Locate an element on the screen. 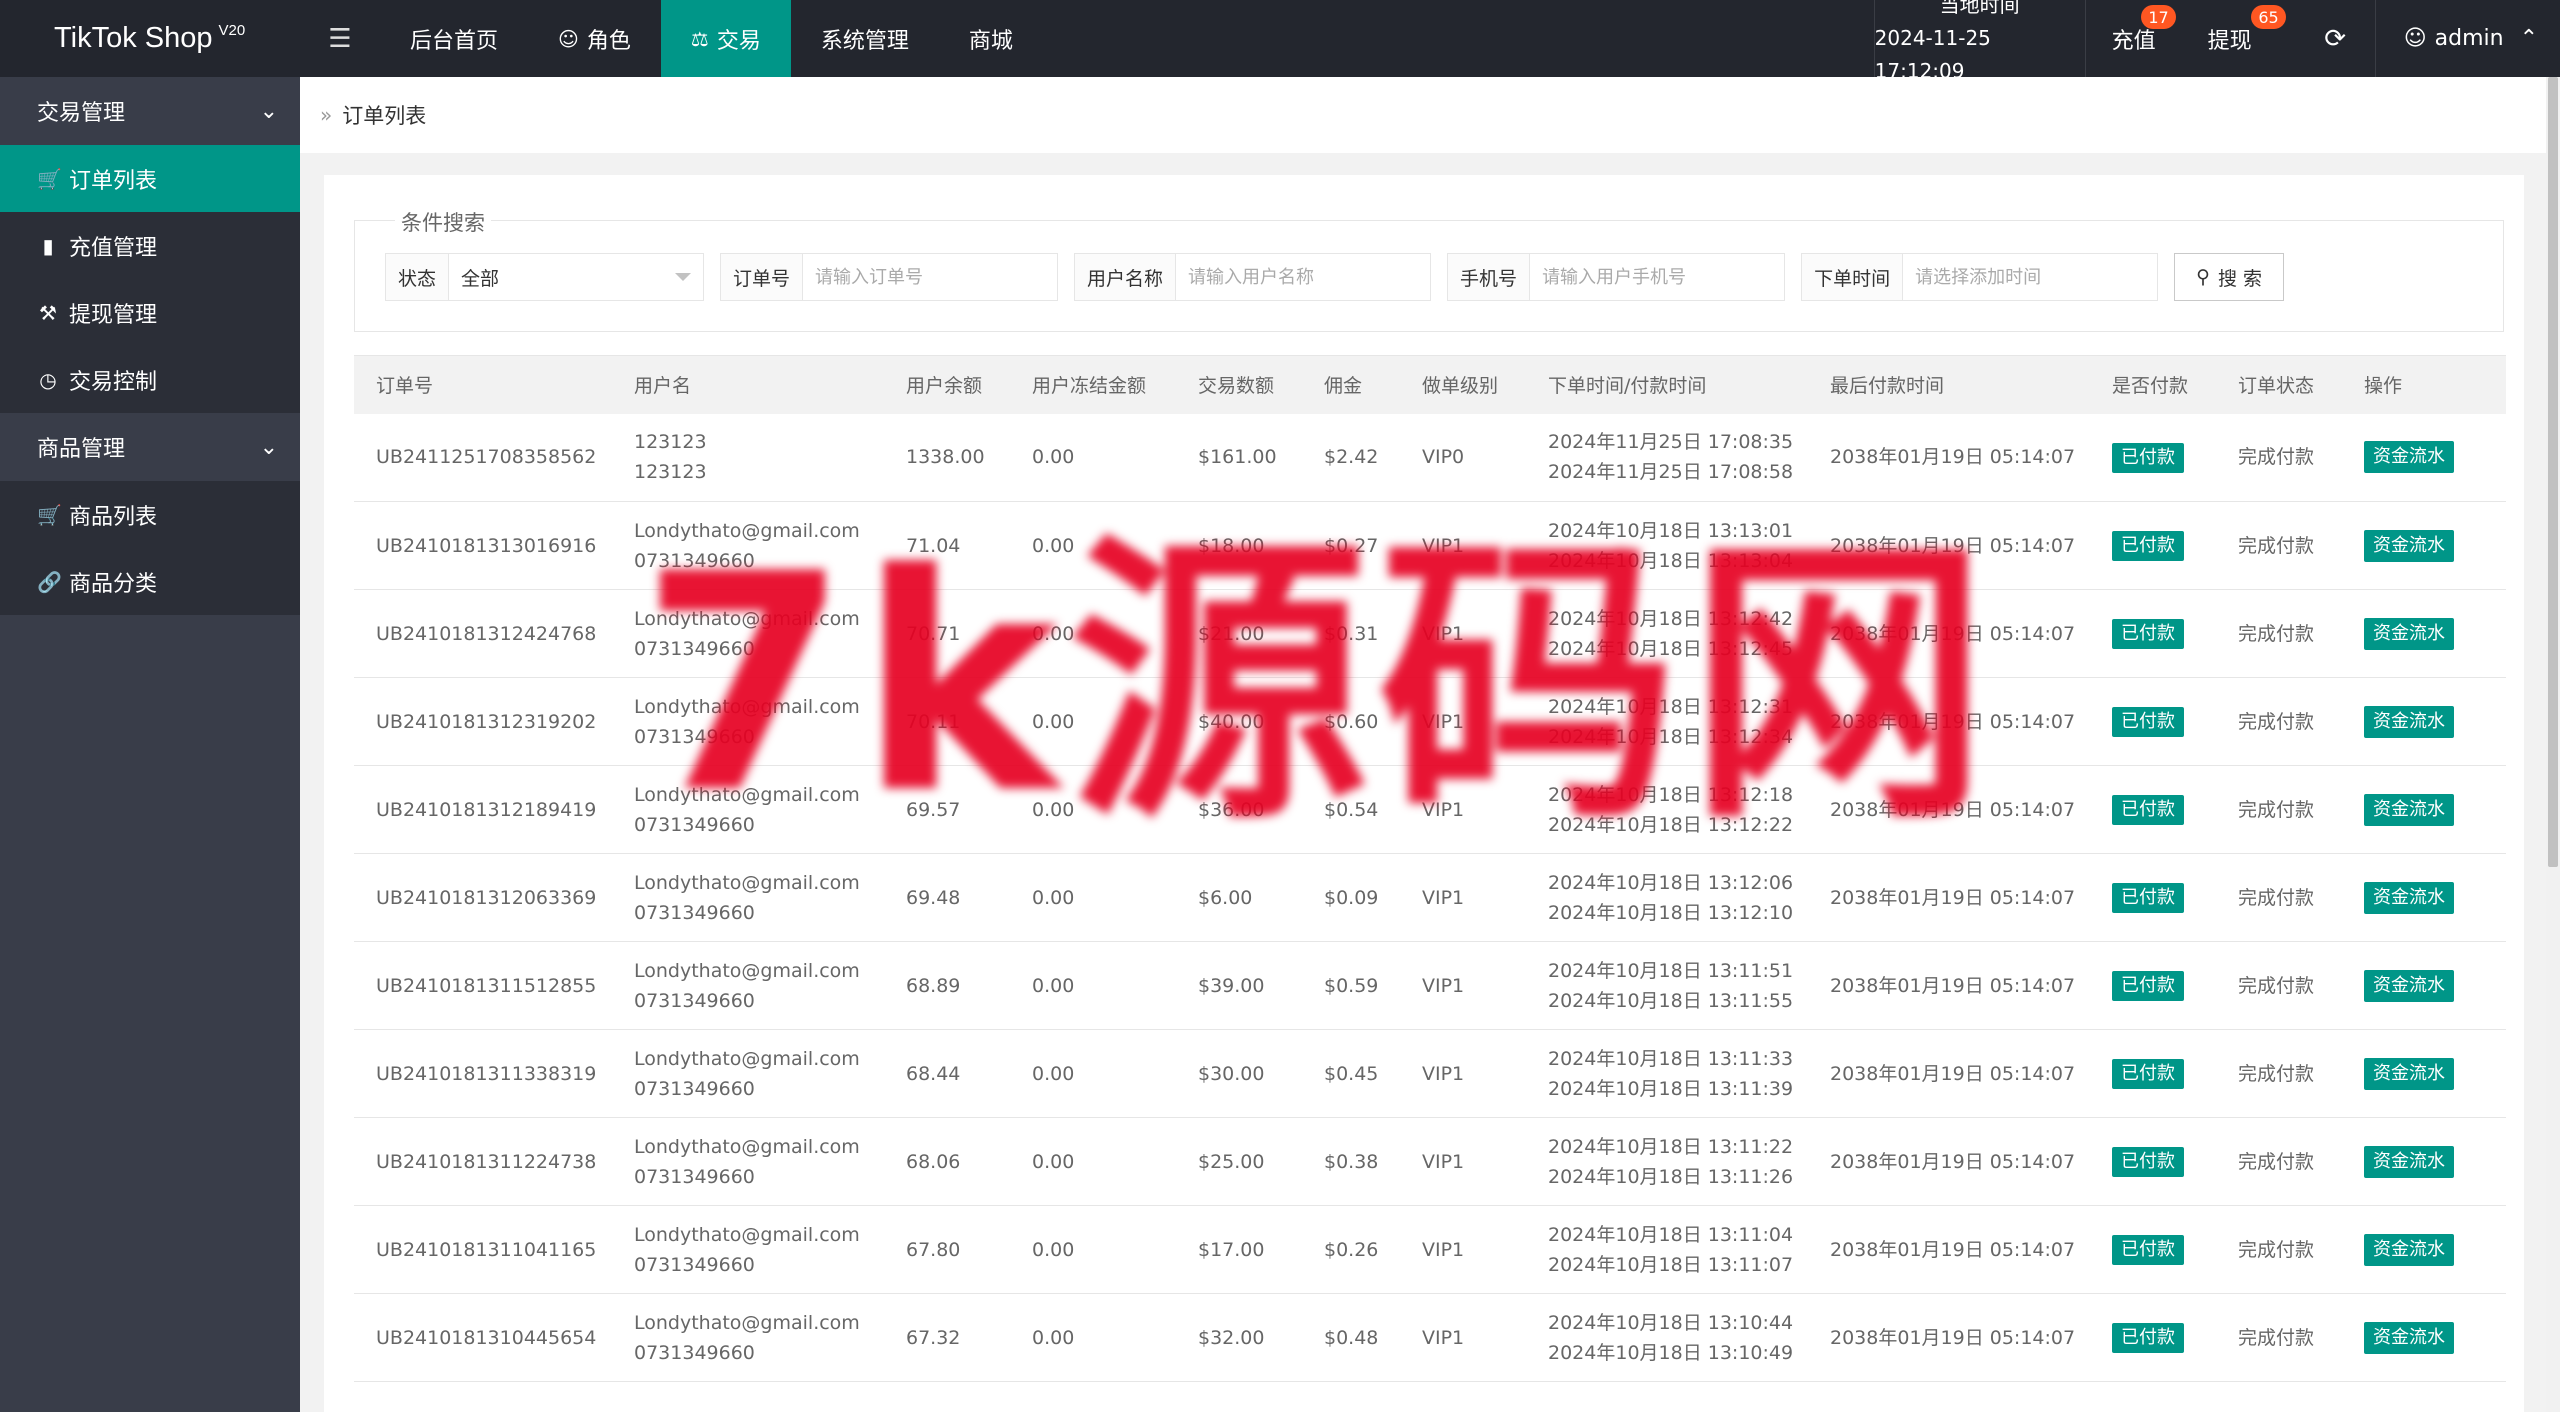 The width and height of the screenshot is (2560, 1412). pay-time: 2024年10月18日 13:12:22 is located at coordinates (1671, 824).